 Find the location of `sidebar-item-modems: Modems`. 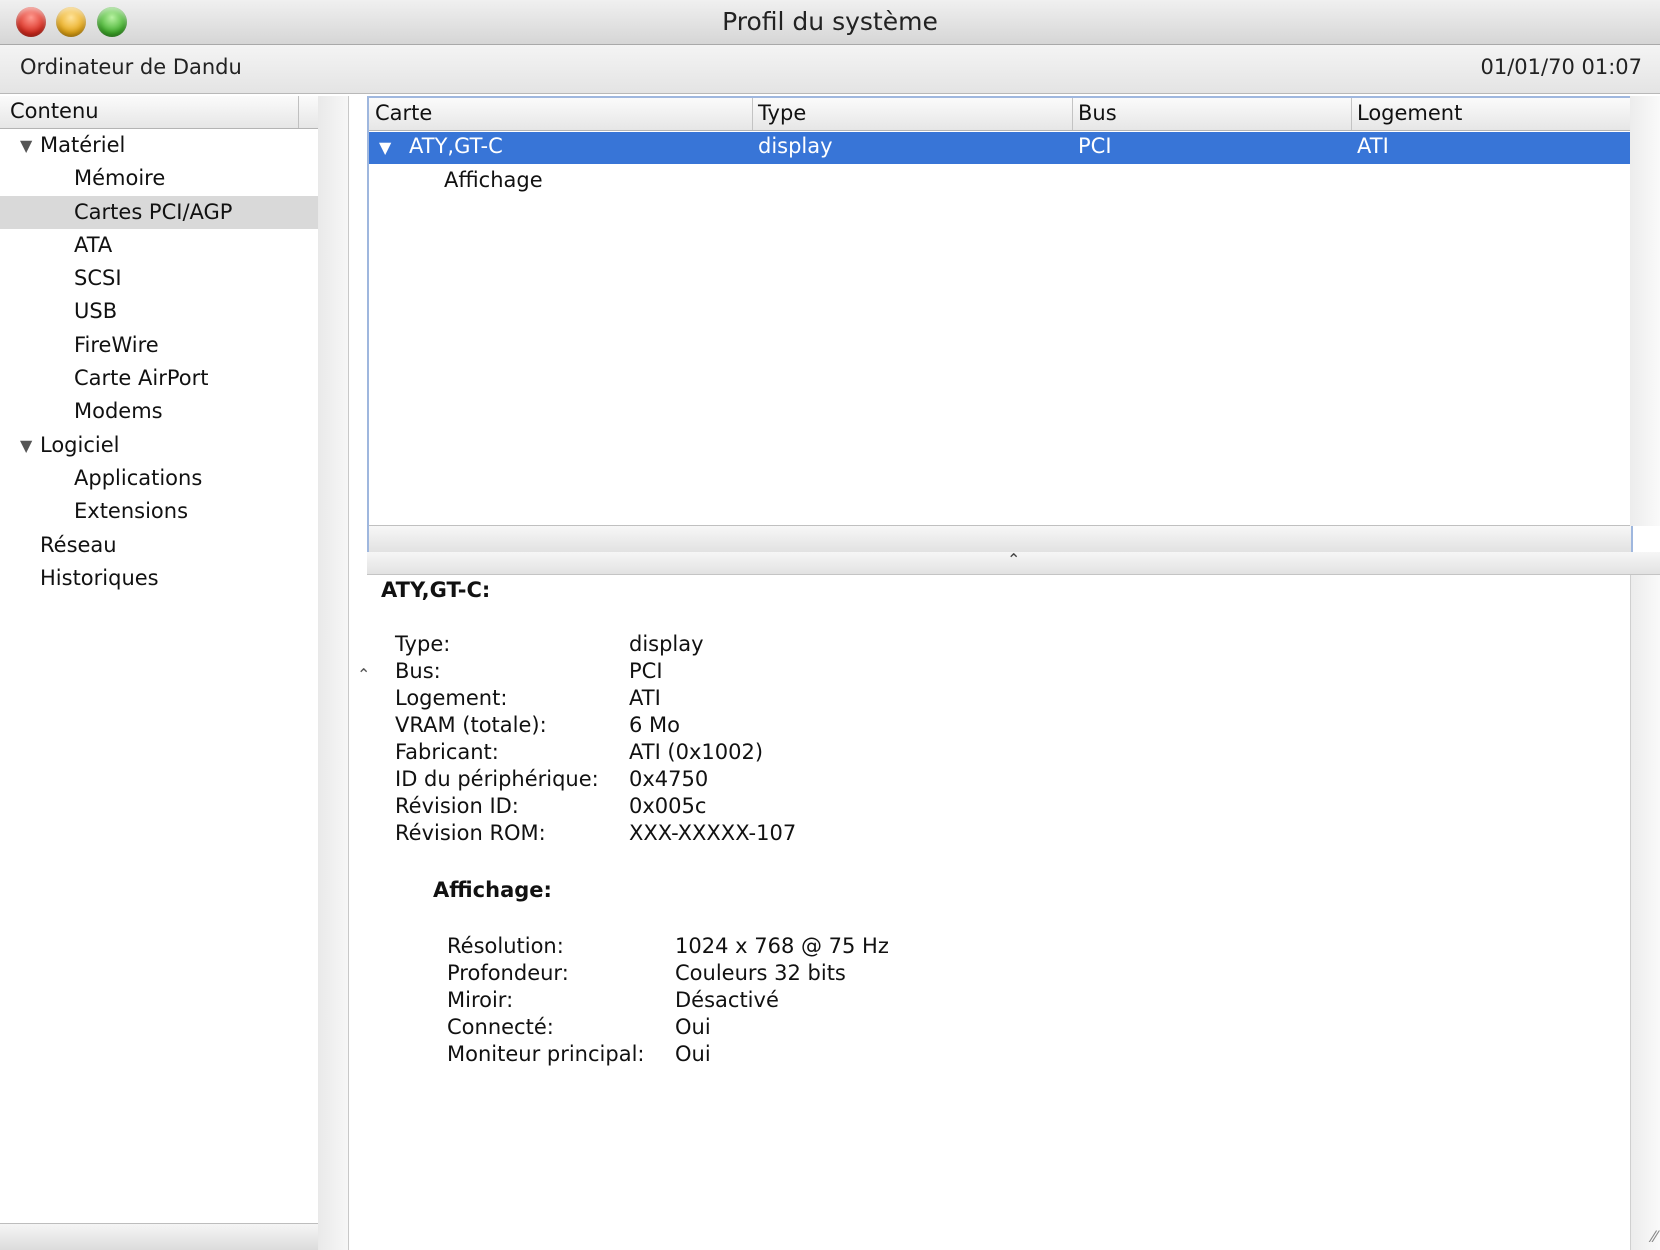

sidebar-item-modems: Modems is located at coordinates (159, 411).